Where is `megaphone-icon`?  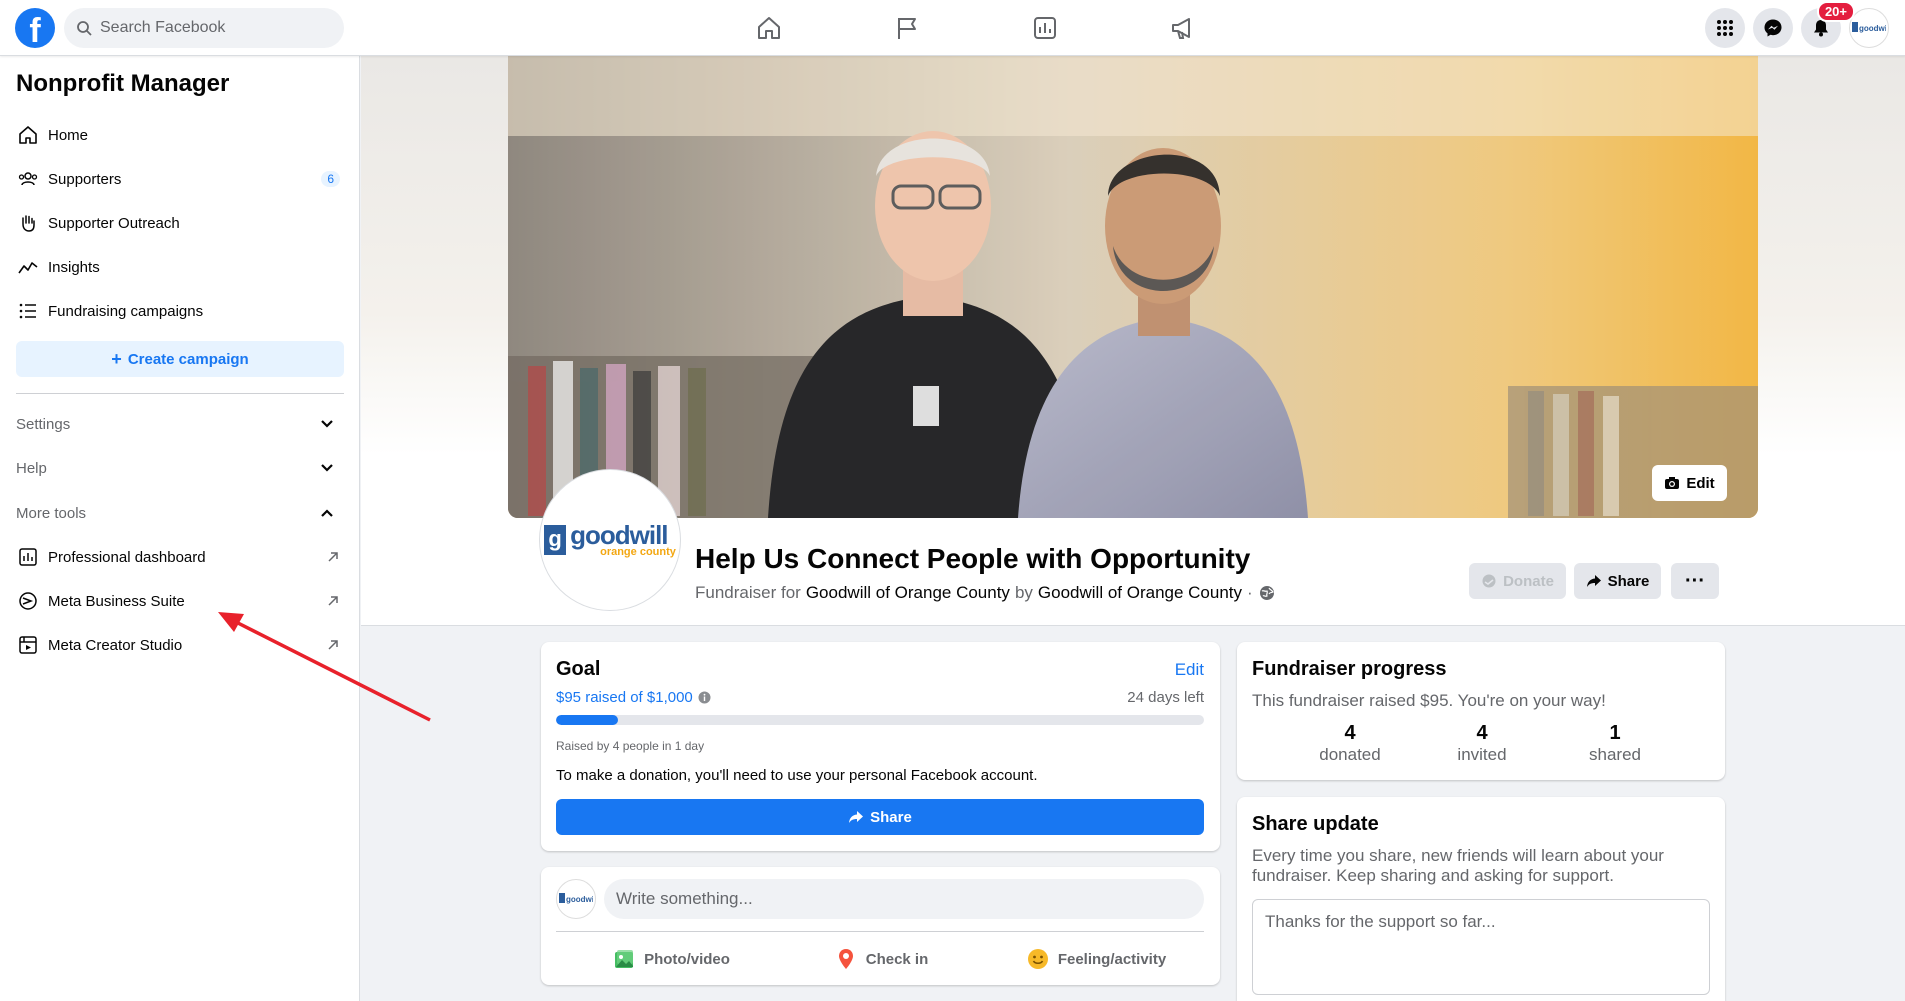
megaphone-icon is located at coordinates (1181, 28).